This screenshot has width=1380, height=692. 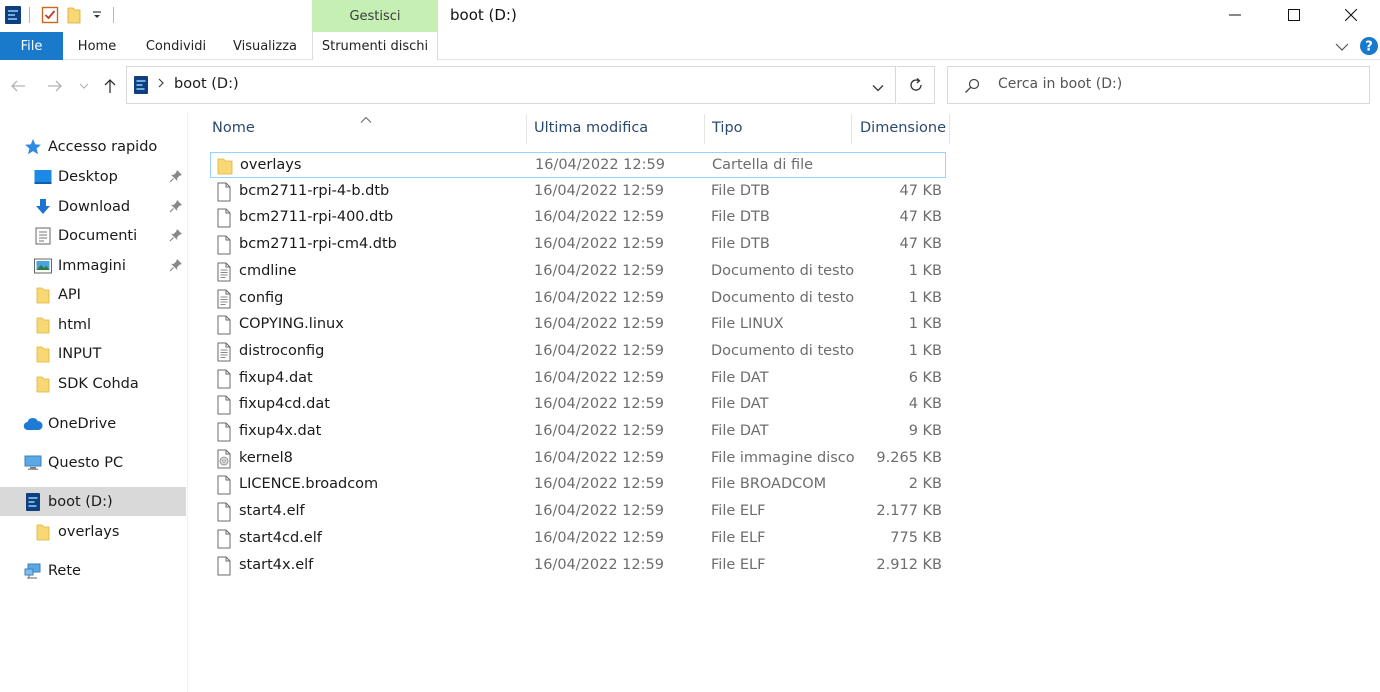 What do you see at coordinates (113, 15) in the screenshot?
I see `toolbar-separator` at bounding box center [113, 15].